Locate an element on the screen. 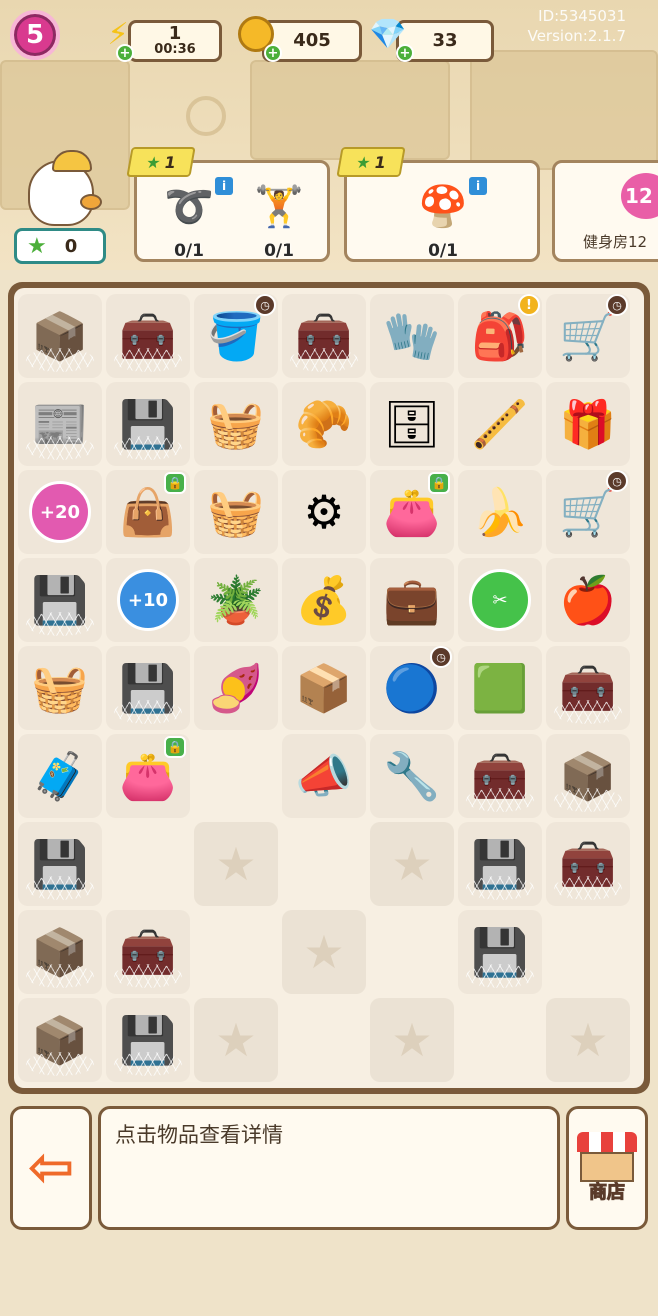 The width and height of the screenshot is (658, 1316). board-cell: 🍌 is located at coordinates (500, 512).